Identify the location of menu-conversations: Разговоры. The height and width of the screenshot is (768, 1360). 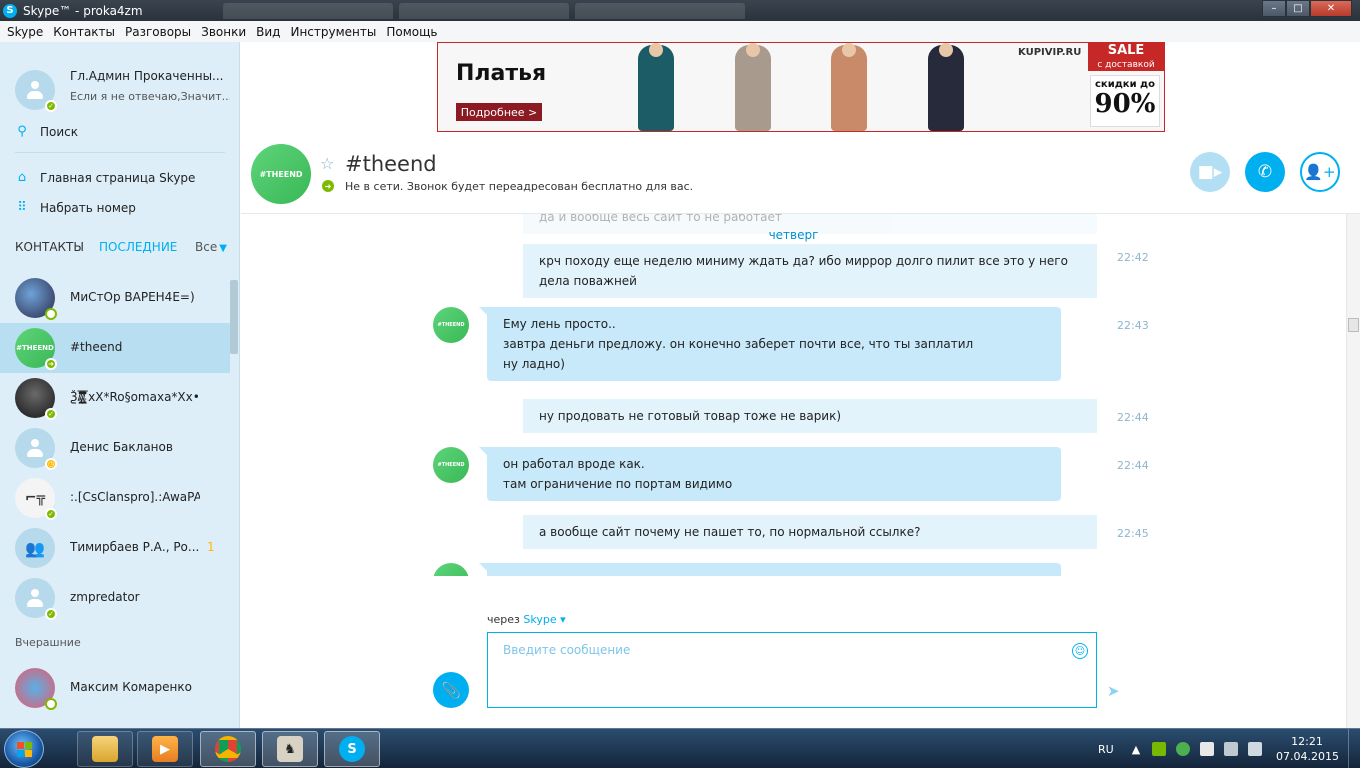
(158, 32).